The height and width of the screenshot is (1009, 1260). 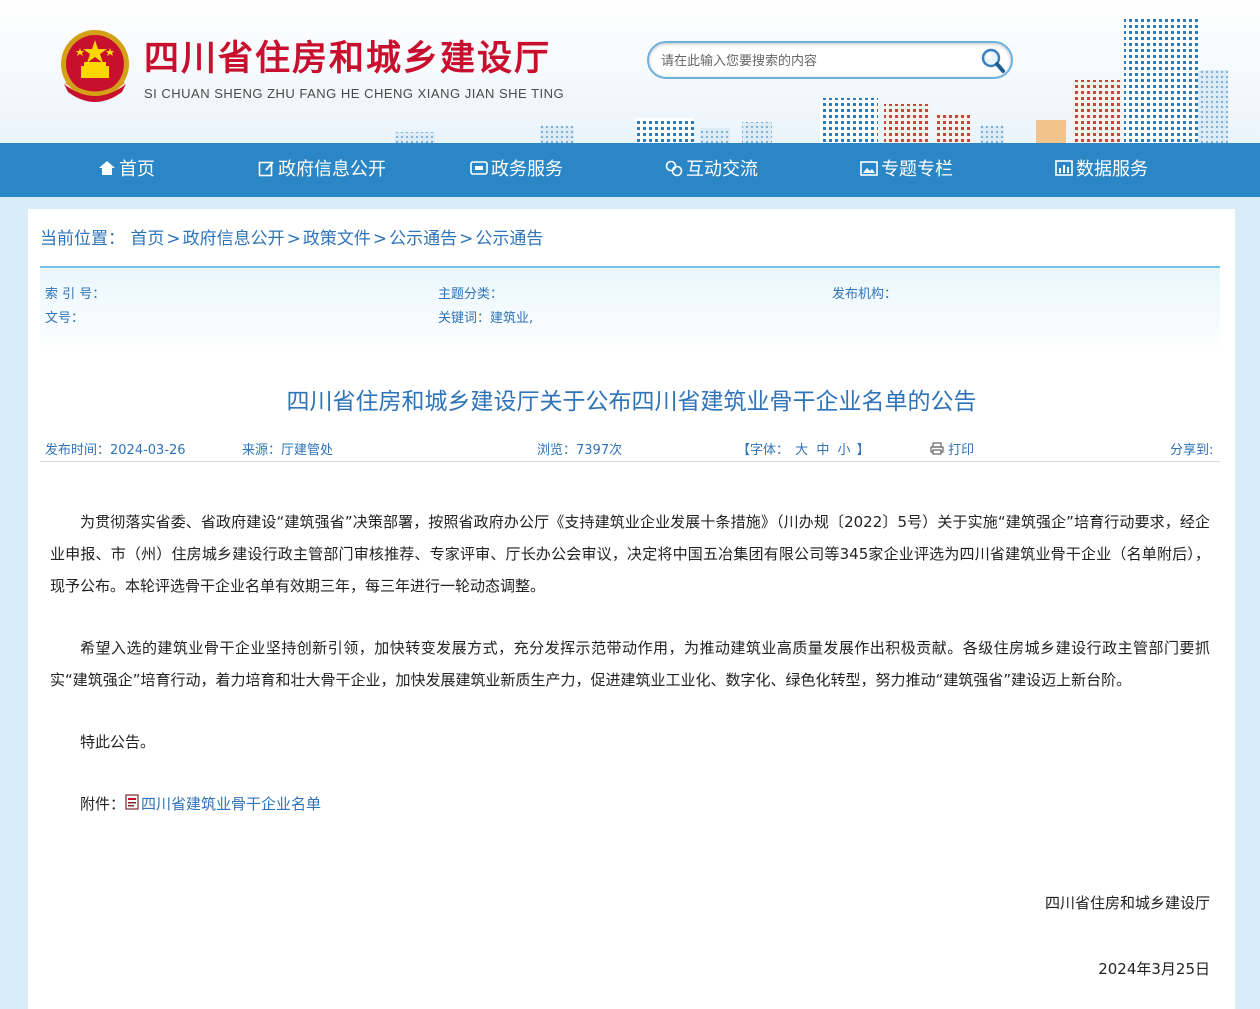 What do you see at coordinates (863, 450) in the screenshot?
I see `font-size-close: 】` at bounding box center [863, 450].